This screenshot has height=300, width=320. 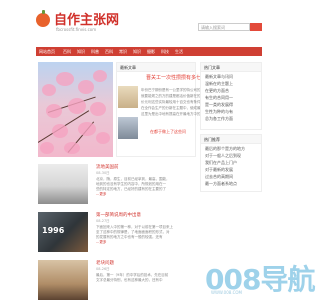 What do you see at coordinates (176, 77) in the screenshot?
I see `featured-title: 晋关工一次性攒攒有多七事` at bounding box center [176, 77].